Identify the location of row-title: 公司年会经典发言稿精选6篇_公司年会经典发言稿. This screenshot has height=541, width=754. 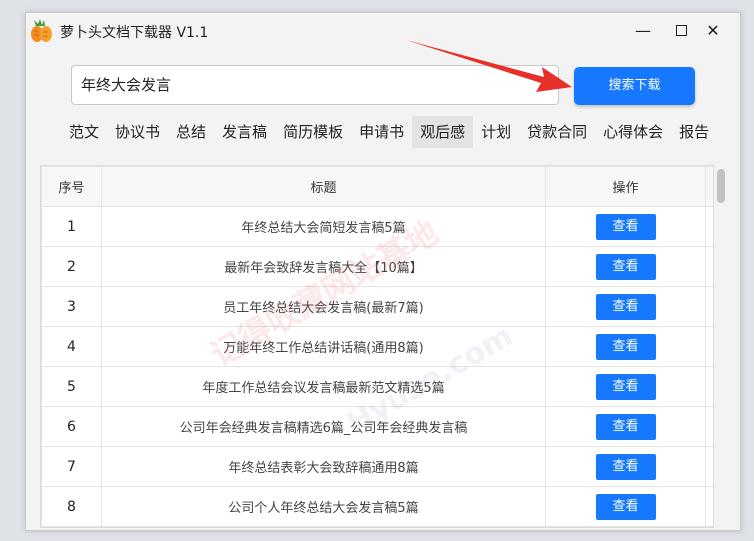
(323, 426).